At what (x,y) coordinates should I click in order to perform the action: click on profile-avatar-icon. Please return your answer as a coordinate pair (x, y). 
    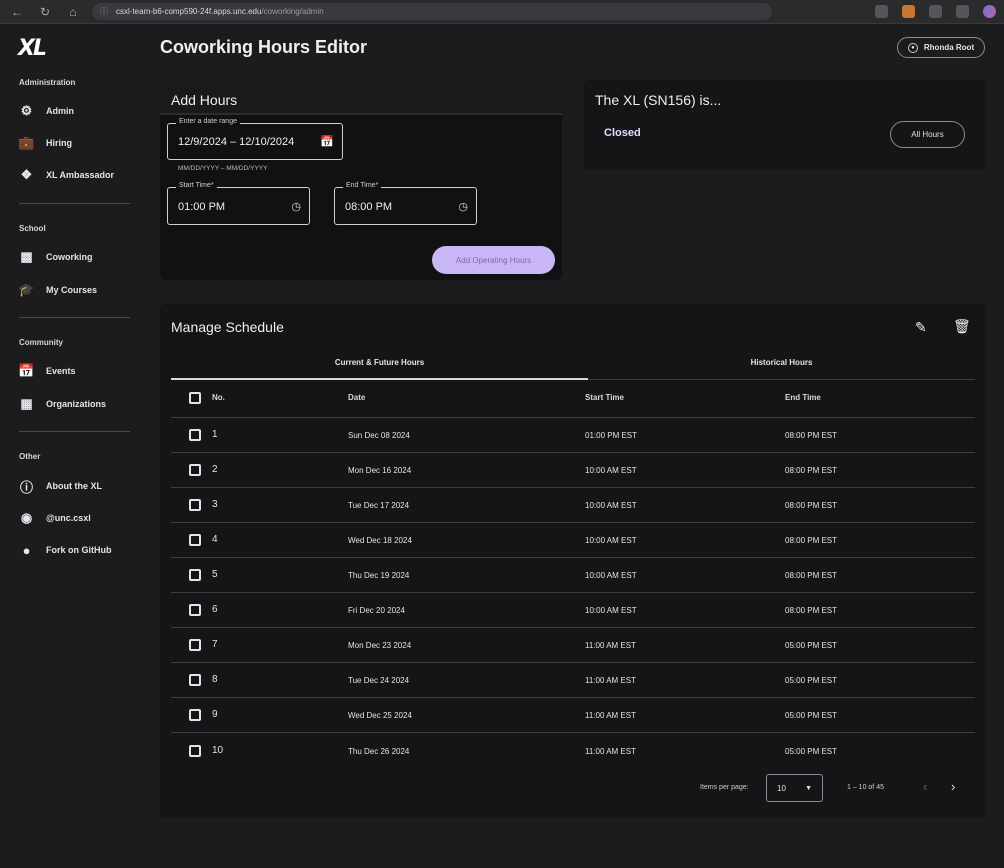
    Looking at the image, I should click on (989, 11).